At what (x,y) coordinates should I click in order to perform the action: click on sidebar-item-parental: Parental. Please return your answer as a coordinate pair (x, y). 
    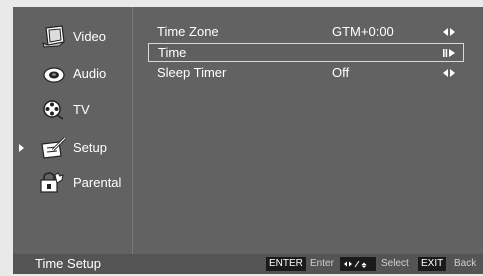
    Looking at the image, I should click on (72, 183).